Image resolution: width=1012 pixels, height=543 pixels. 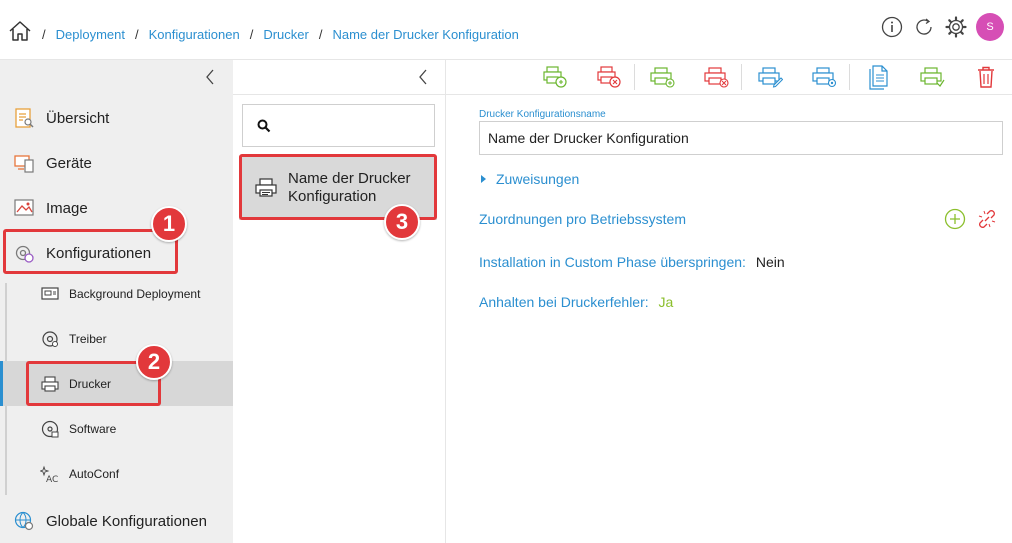 What do you see at coordinates (609, 77) in the screenshot?
I see `remove-config-button` at bounding box center [609, 77].